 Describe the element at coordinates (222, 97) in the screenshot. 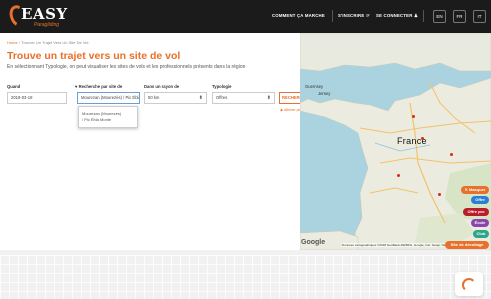

I see `type-value: Offres` at that location.